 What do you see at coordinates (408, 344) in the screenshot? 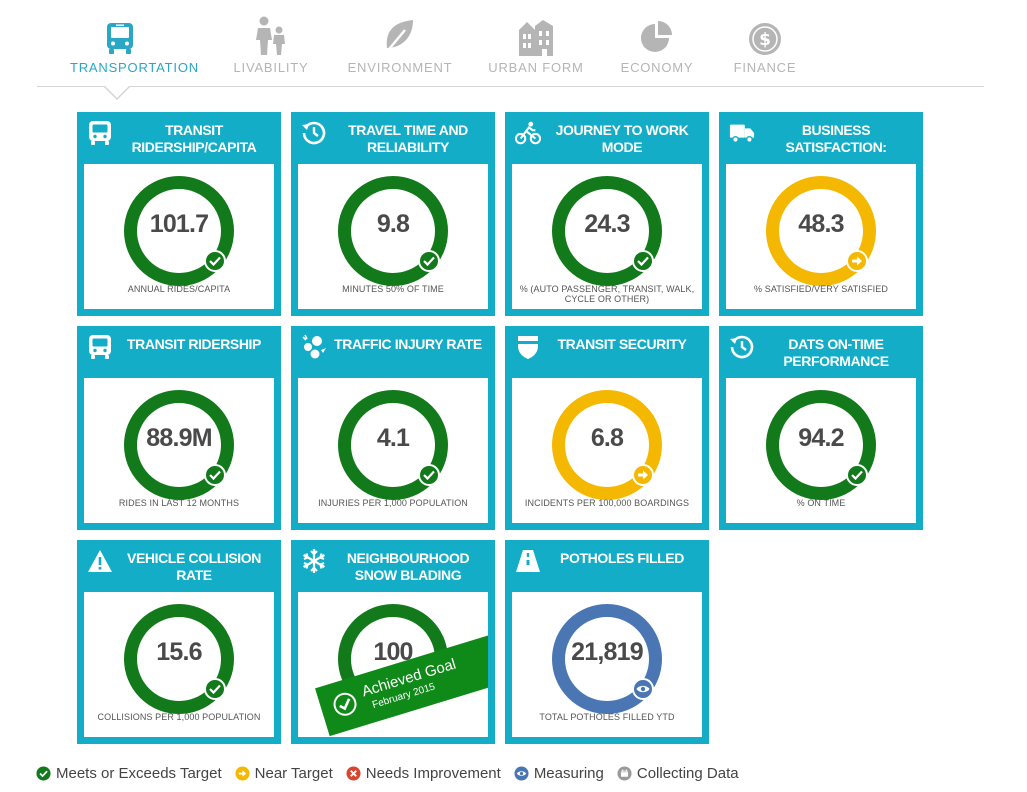
I see `tile-title: TRAFFIC INJURY RATE` at bounding box center [408, 344].